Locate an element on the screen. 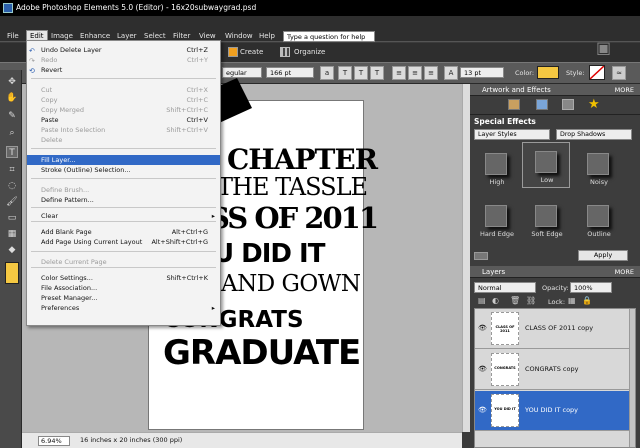 Image resolution: width=640 pixels, height=448 pixels. foreground-color-swatch is located at coordinates (12, 273).